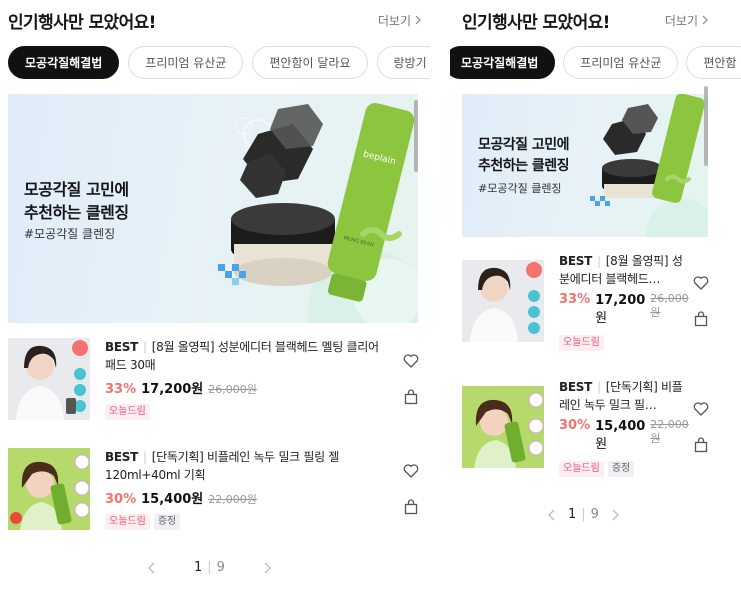 This screenshot has height=601, width=741. I want to click on original-price: 22,000원, so click(232, 499).